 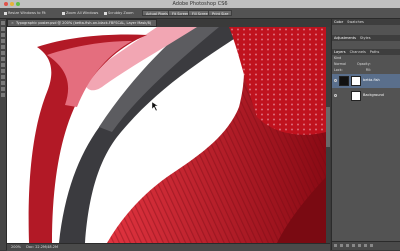 I want to click on adjustments-panel-body, so click(x=366, y=45).